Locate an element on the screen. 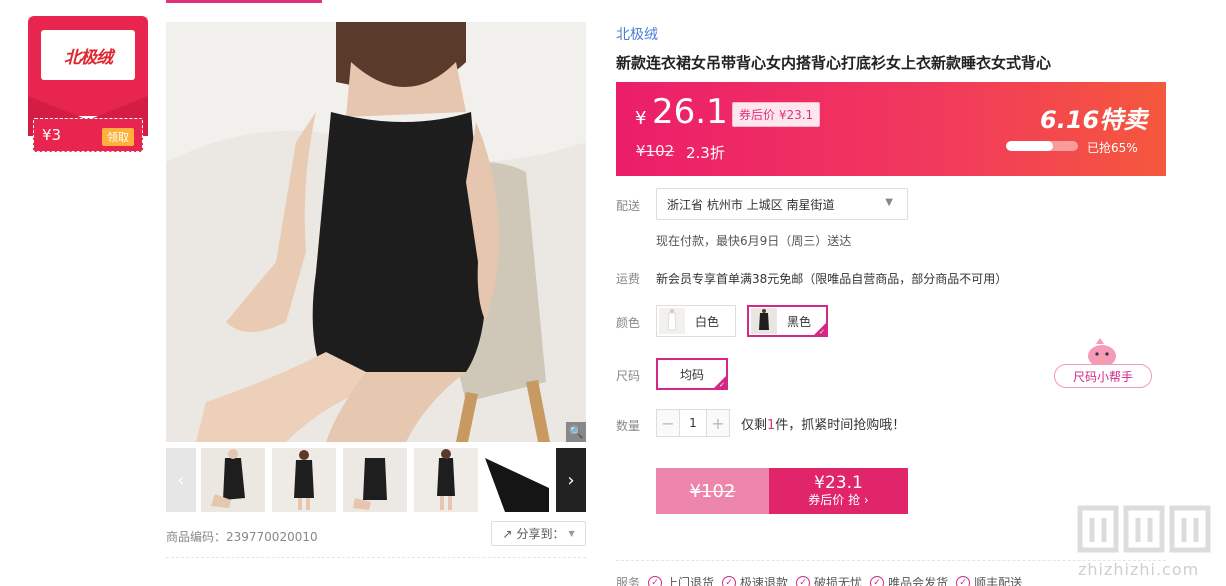  quantity-minus-button: − is located at coordinates (668, 423).